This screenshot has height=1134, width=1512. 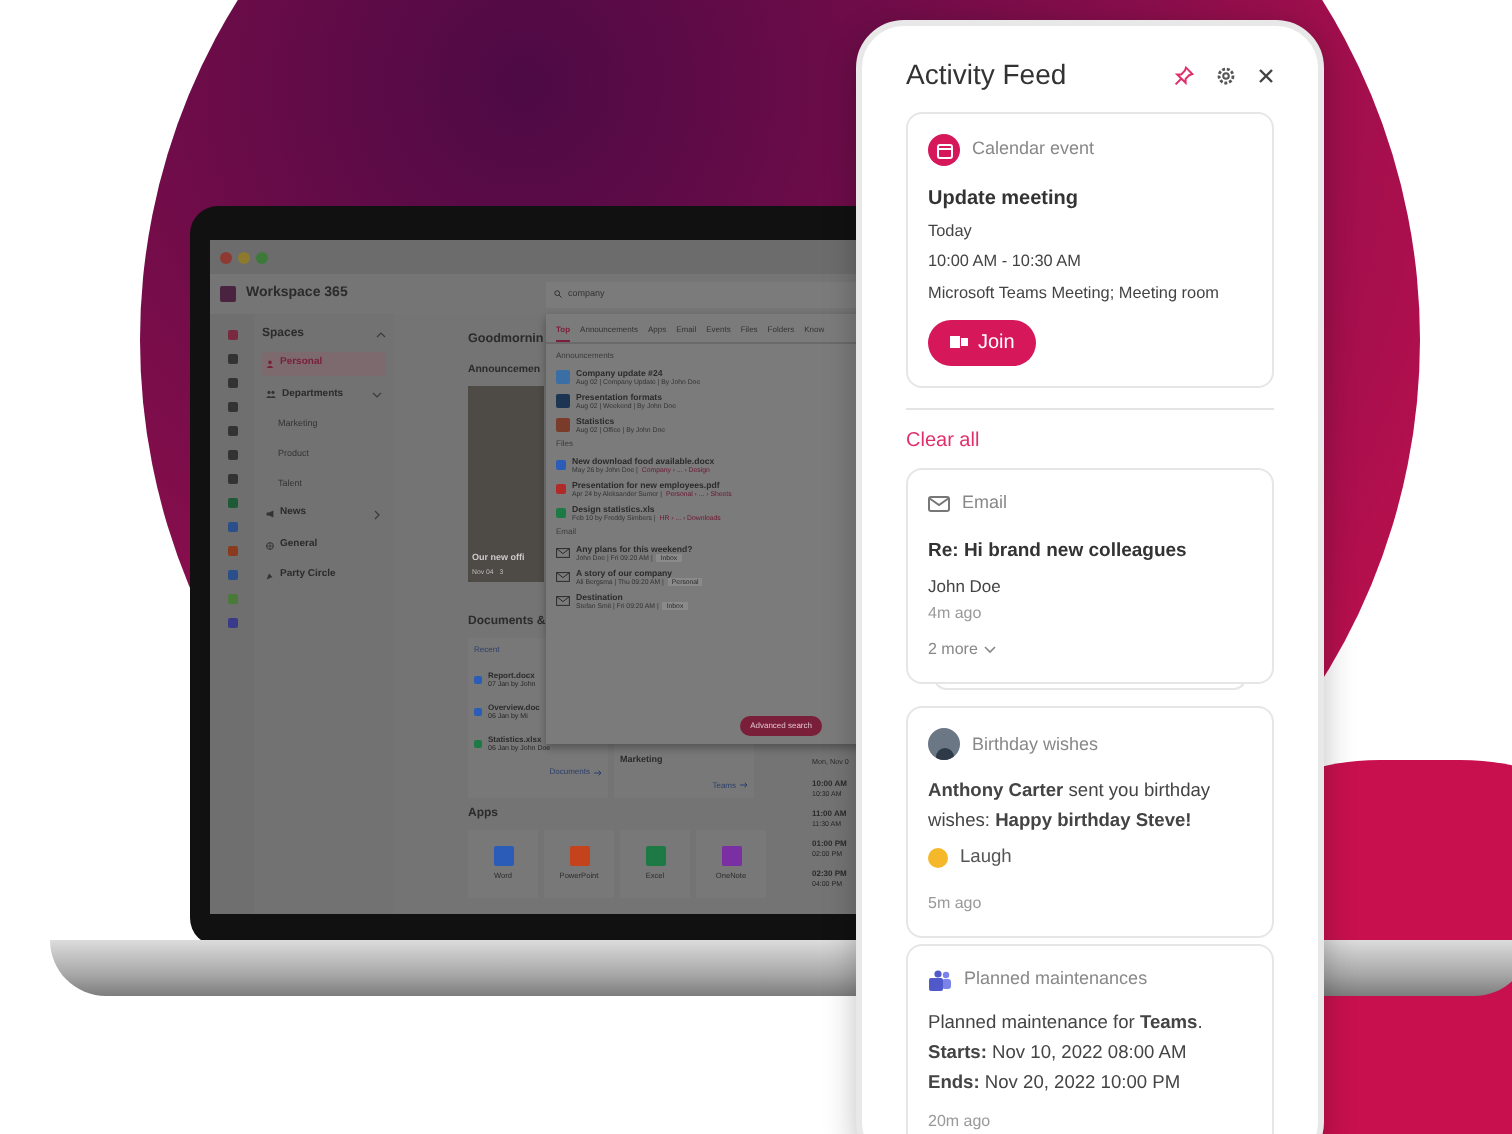 What do you see at coordinates (1184, 75) in the screenshot?
I see `pin-icon` at bounding box center [1184, 75].